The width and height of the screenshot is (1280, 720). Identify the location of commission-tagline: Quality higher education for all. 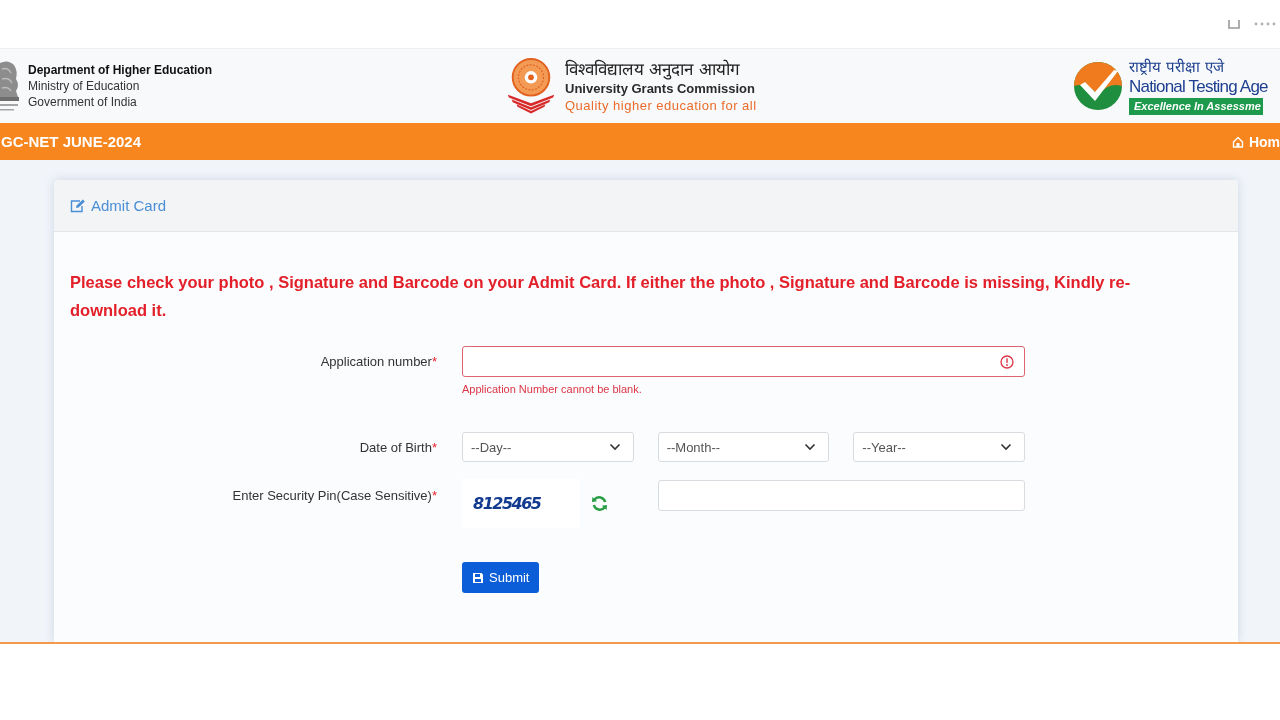
(661, 105).